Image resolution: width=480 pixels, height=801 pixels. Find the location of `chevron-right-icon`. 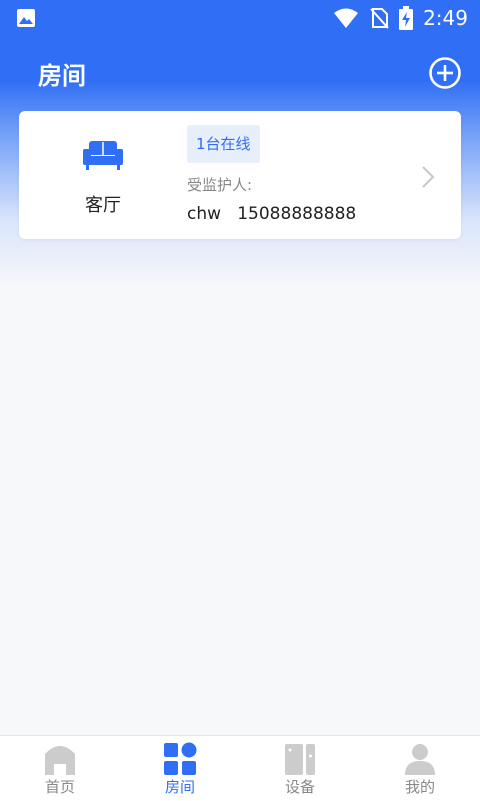

chevron-right-icon is located at coordinates (428, 177).